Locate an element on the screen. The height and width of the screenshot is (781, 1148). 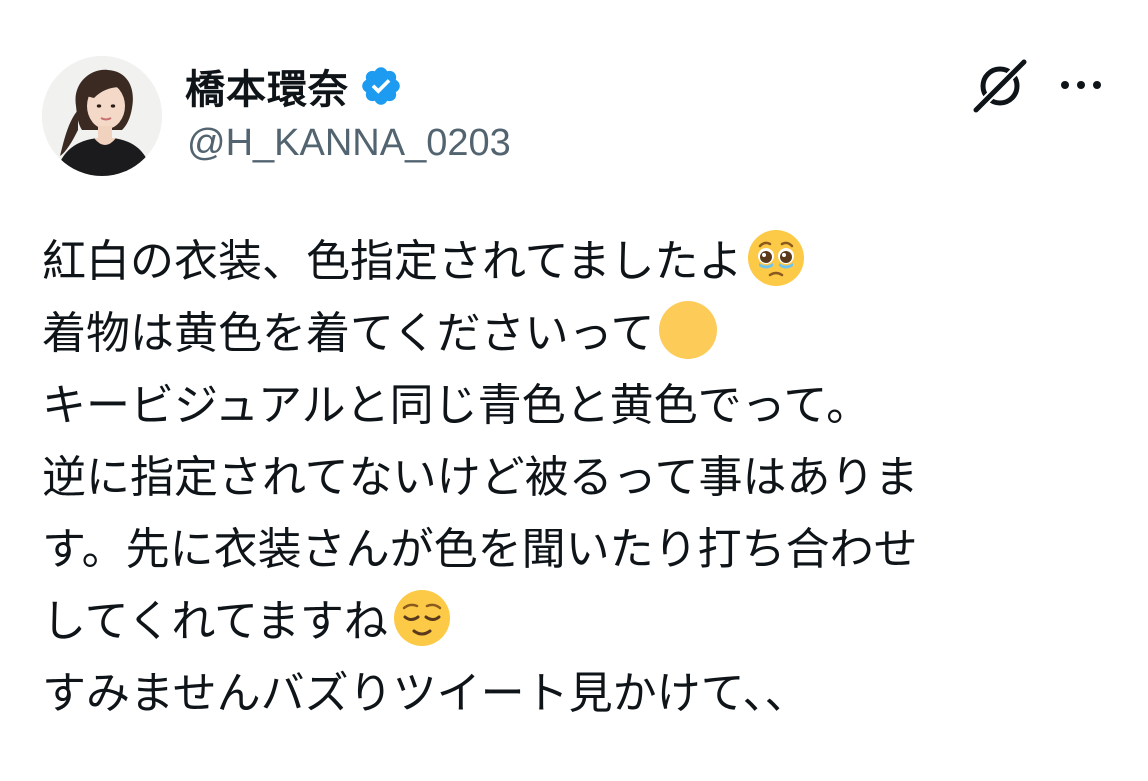
tweet-line-text: 紅白の衣装、色指定されてましたよ is located at coordinates (392, 261).